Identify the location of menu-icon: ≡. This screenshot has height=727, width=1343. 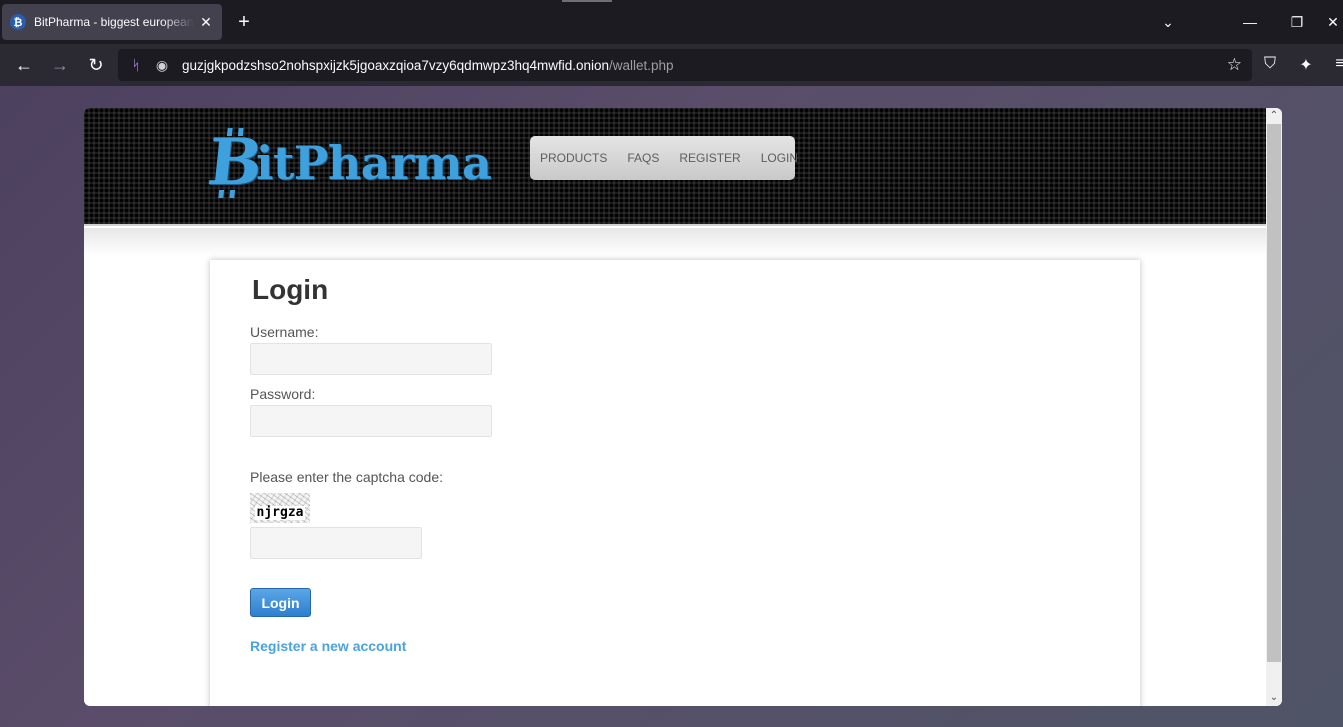
(1336, 64).